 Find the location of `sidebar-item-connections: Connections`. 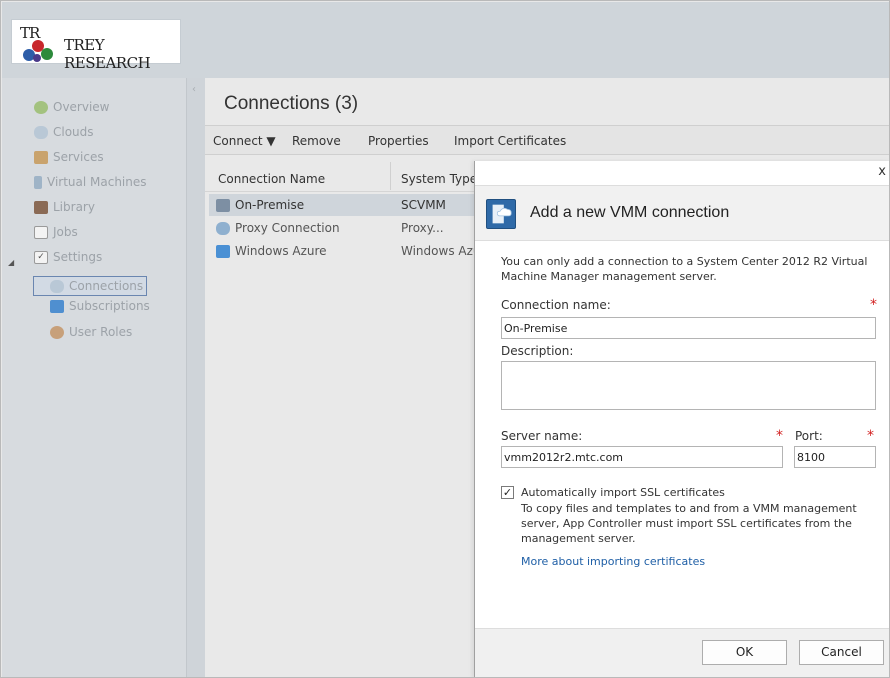

sidebar-item-connections: Connections is located at coordinates (96, 286).